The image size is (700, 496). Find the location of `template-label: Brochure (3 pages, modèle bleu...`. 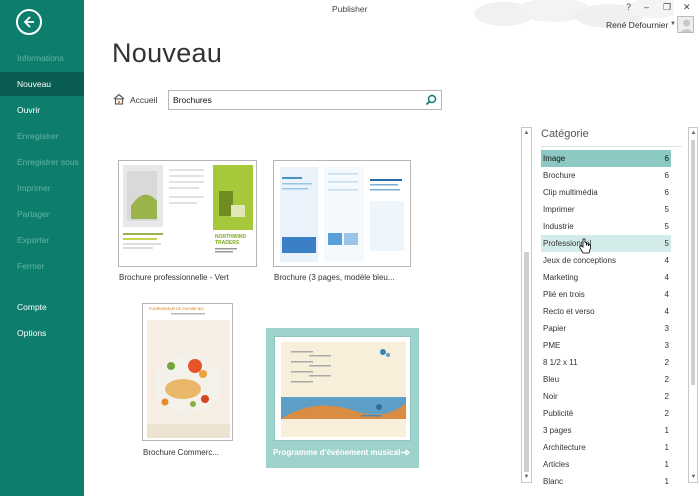

template-label: Brochure (3 pages, modèle bleu... is located at coordinates (334, 277).